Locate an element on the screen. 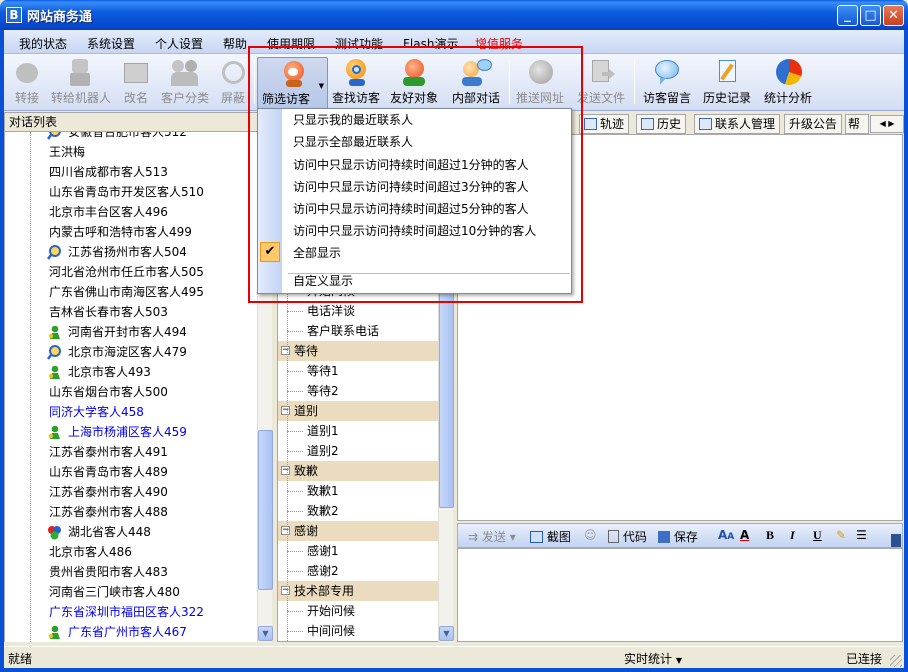 The width and height of the screenshot is (908, 672). message-input-area is located at coordinates (680, 595).